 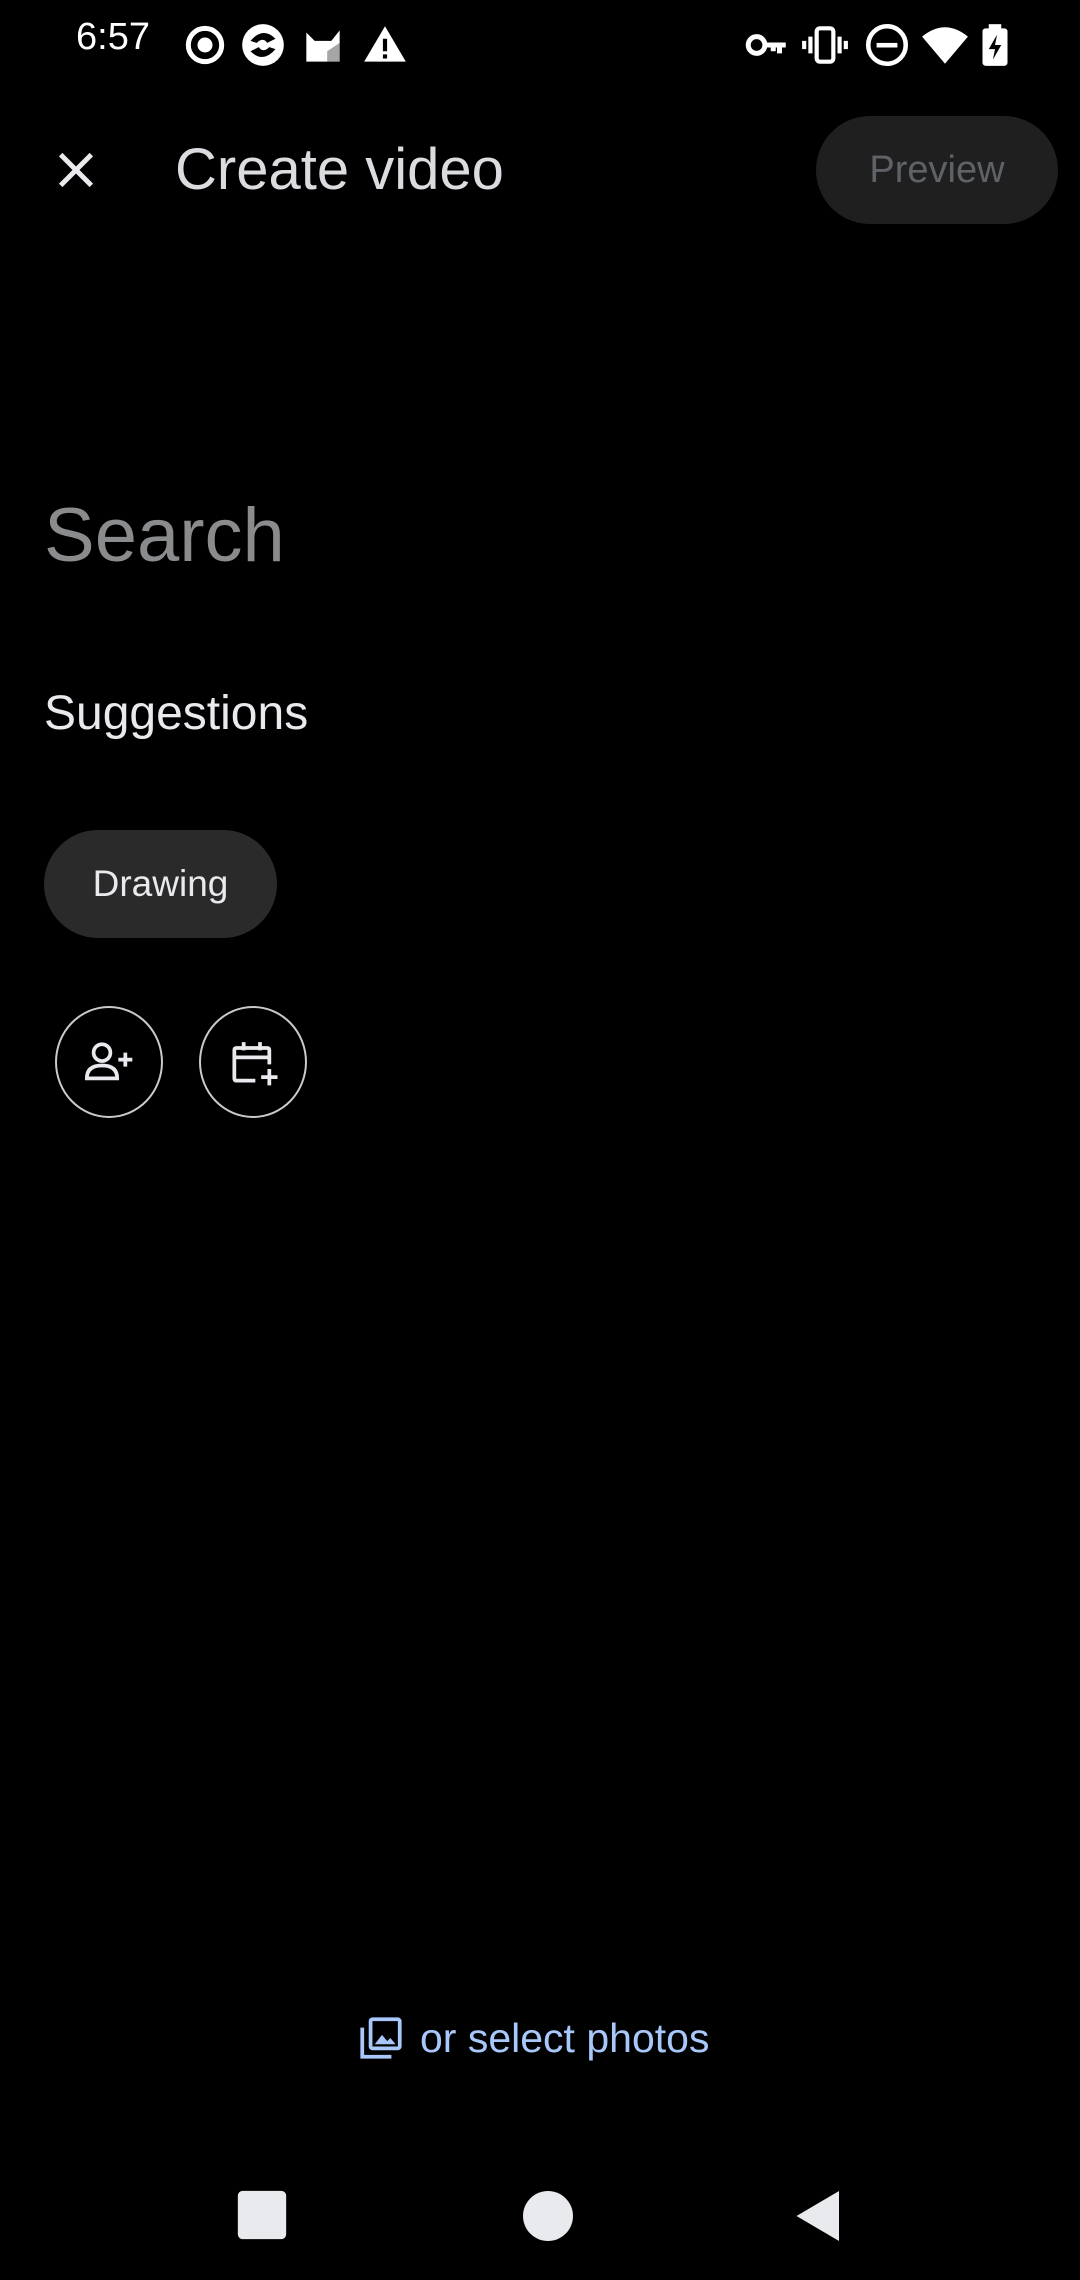 I want to click on select-photos-link: or select photos, so click(x=532, y=2038).